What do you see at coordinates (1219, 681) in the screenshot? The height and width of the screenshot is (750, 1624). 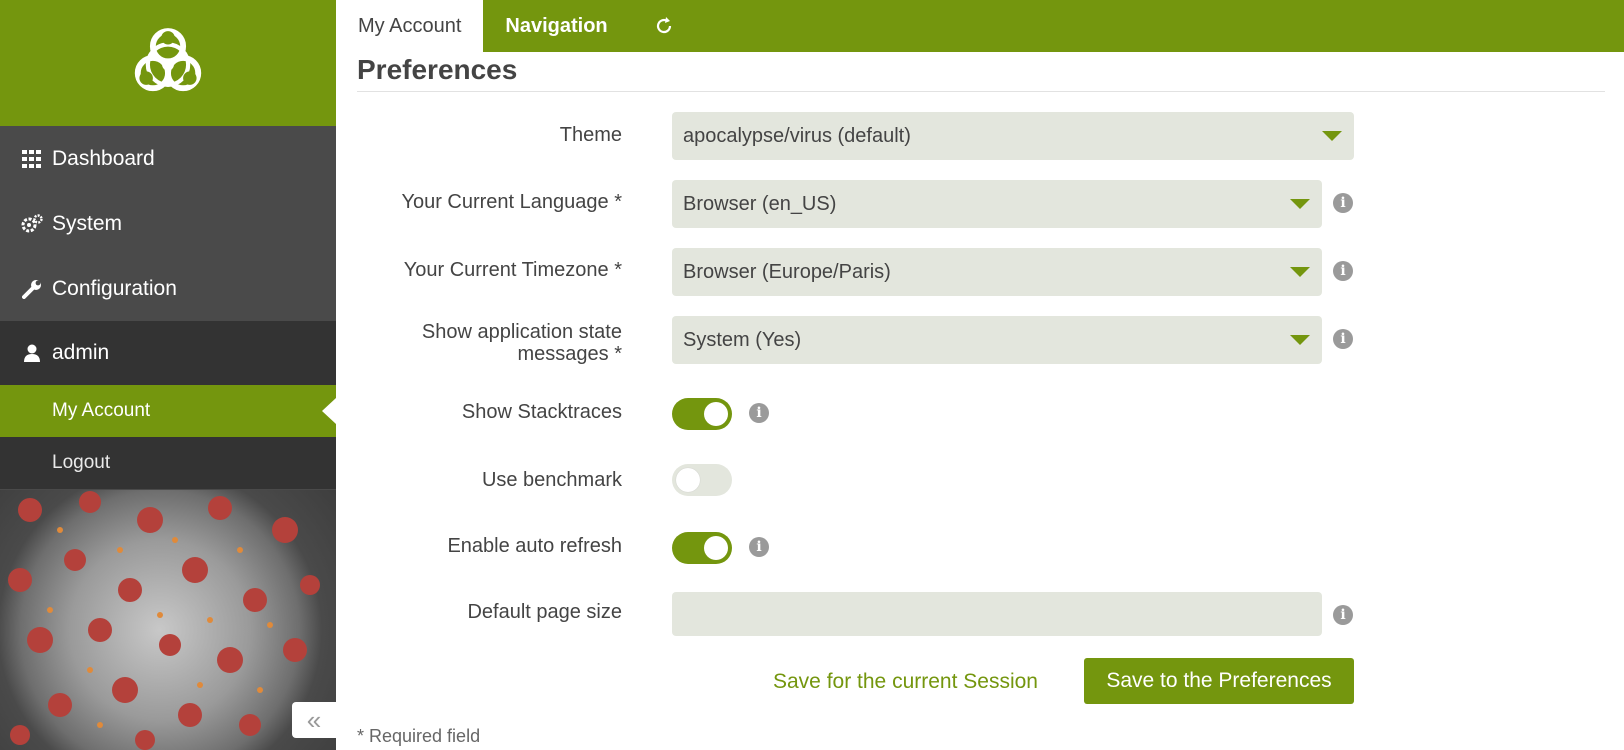 I see `save-preferences-button: Save to the Preferences` at bounding box center [1219, 681].